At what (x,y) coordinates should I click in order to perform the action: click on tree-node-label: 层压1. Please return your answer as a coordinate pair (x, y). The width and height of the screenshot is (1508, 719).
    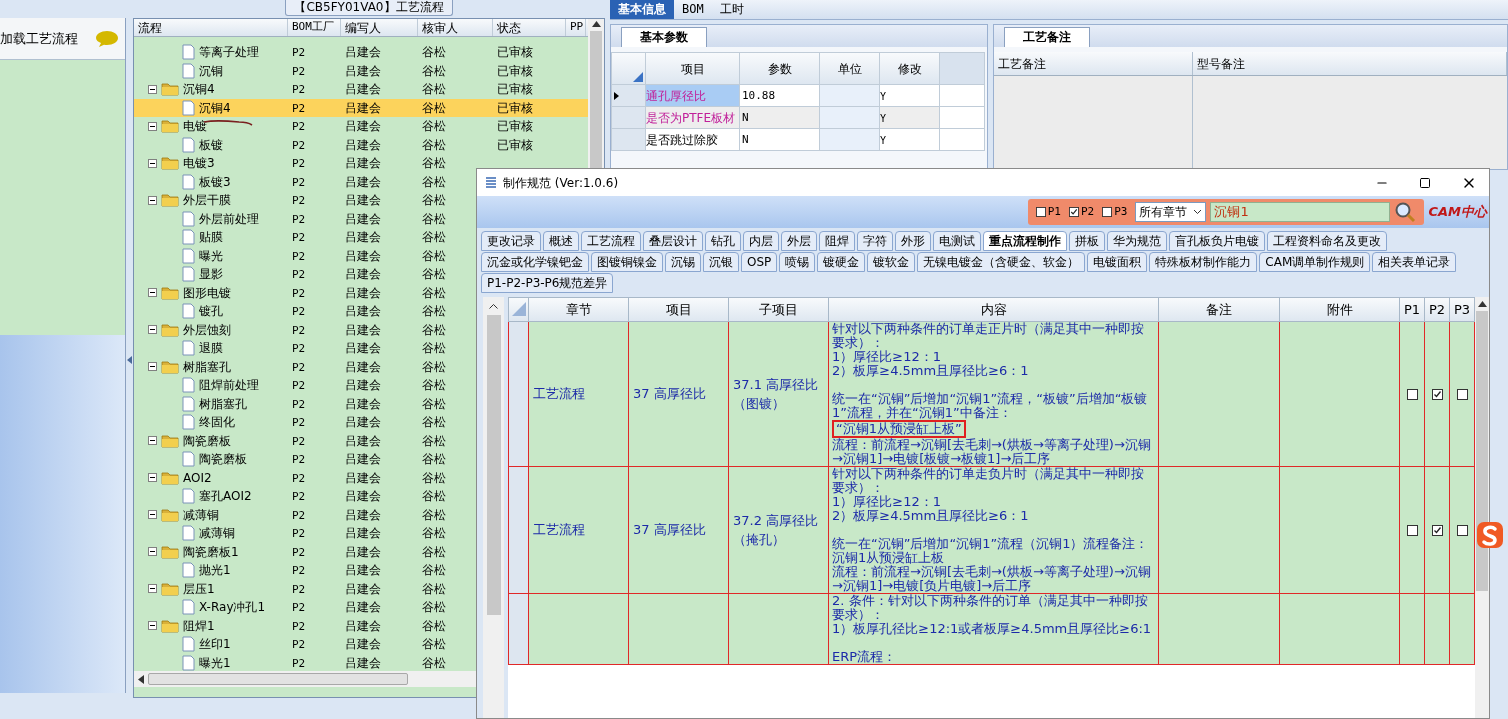
    Looking at the image, I should click on (199, 588).